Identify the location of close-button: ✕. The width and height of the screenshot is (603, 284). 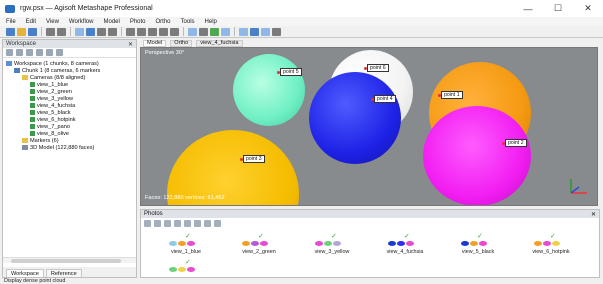
(588, 8).